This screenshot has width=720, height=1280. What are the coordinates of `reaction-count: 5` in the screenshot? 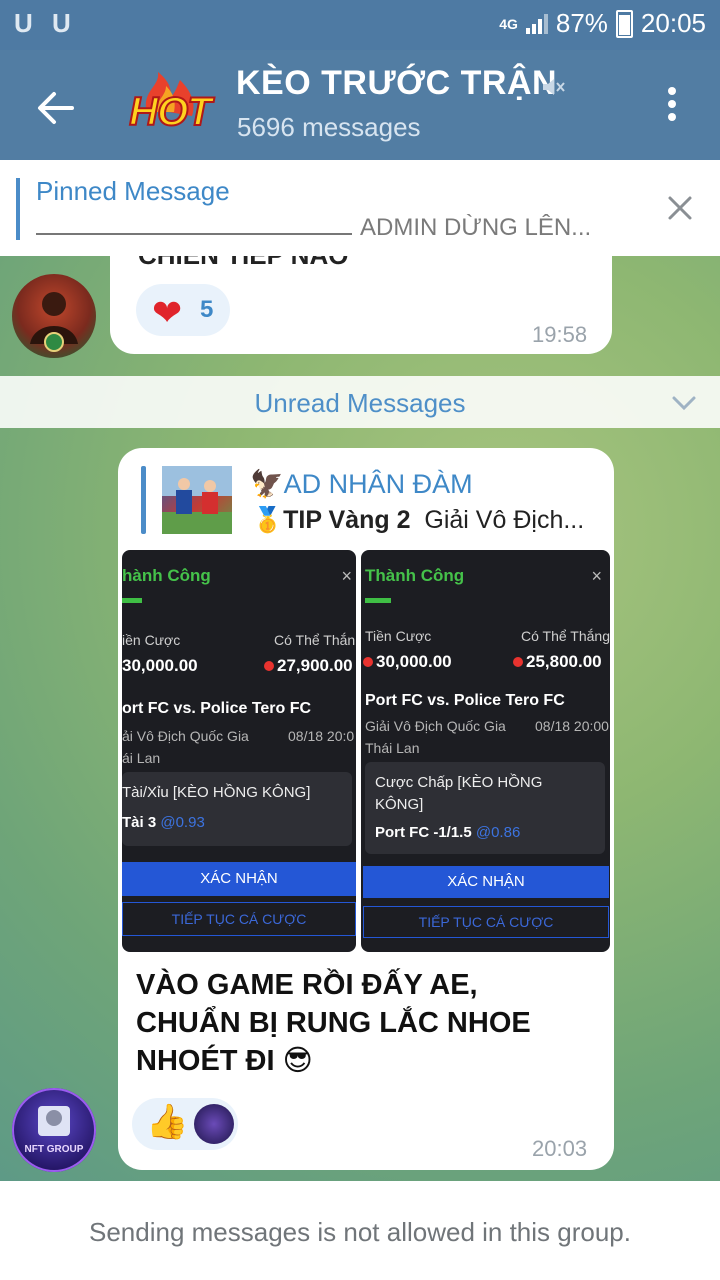 It's located at (207, 309).